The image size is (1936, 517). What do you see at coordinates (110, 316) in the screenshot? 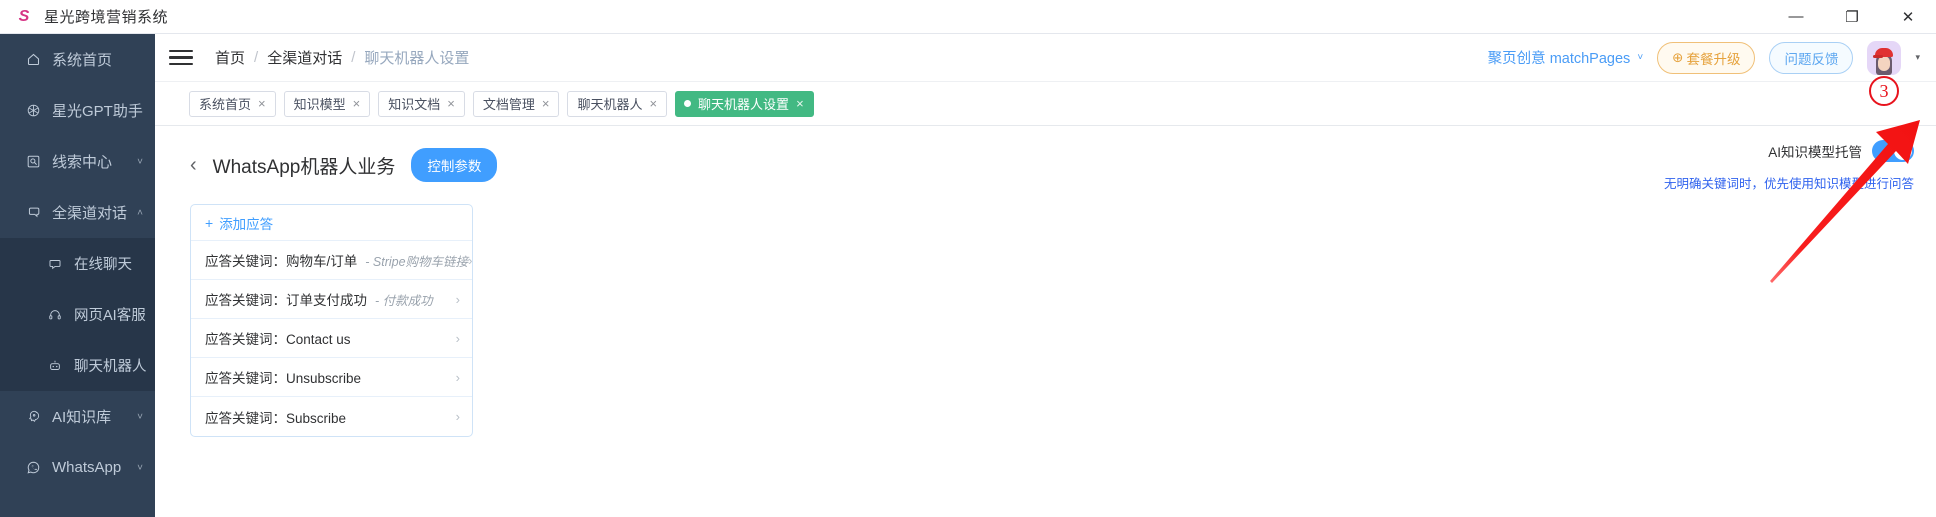
I see `sidebar-item-label: 网页AI客服` at bounding box center [110, 316].